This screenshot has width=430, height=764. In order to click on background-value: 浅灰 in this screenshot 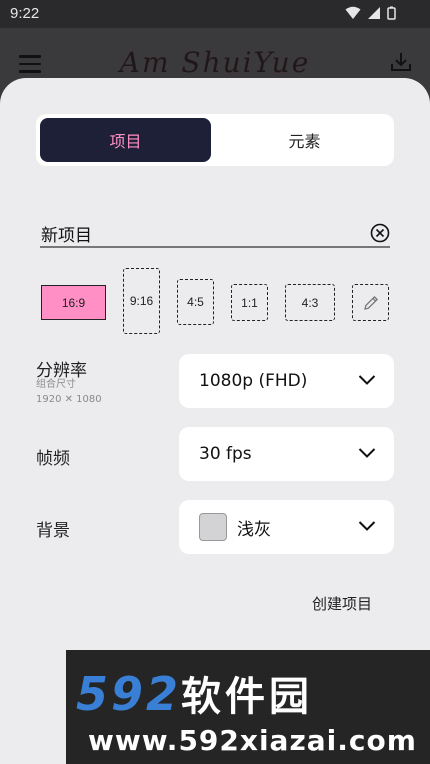, I will do `click(254, 529)`.